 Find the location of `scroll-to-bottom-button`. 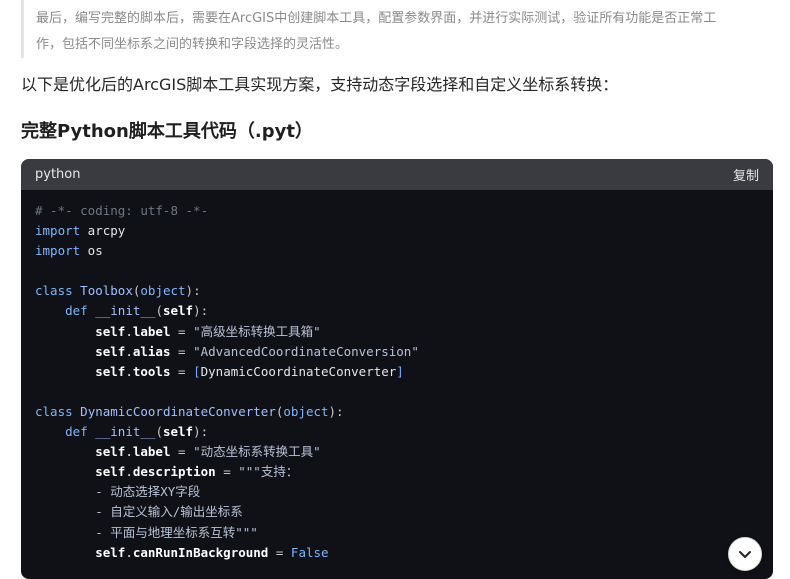

scroll-to-bottom-button is located at coordinates (745, 554).